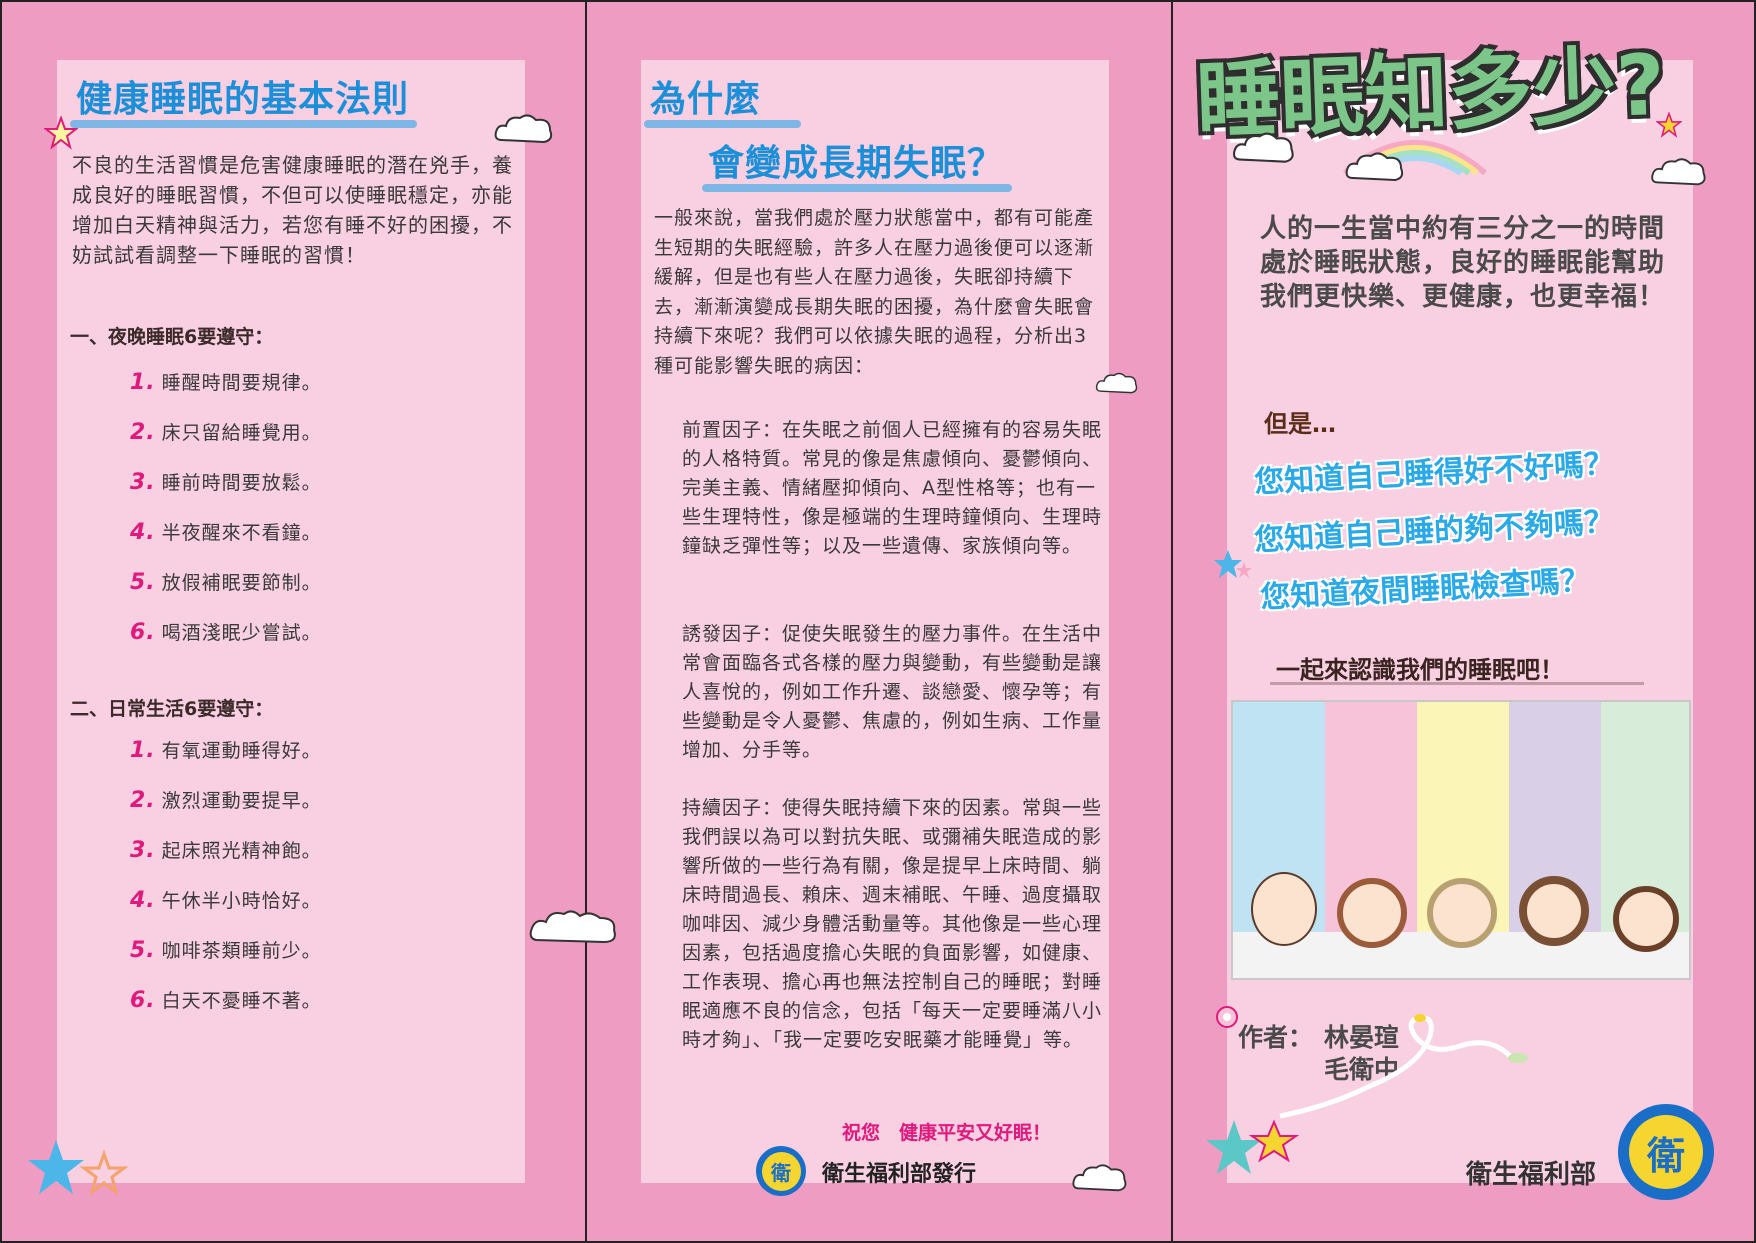 This screenshot has height=1243, width=1756. Describe the element at coordinates (241, 583) in the screenshot. I see `rule-text: 放假補眠要節制。` at that location.